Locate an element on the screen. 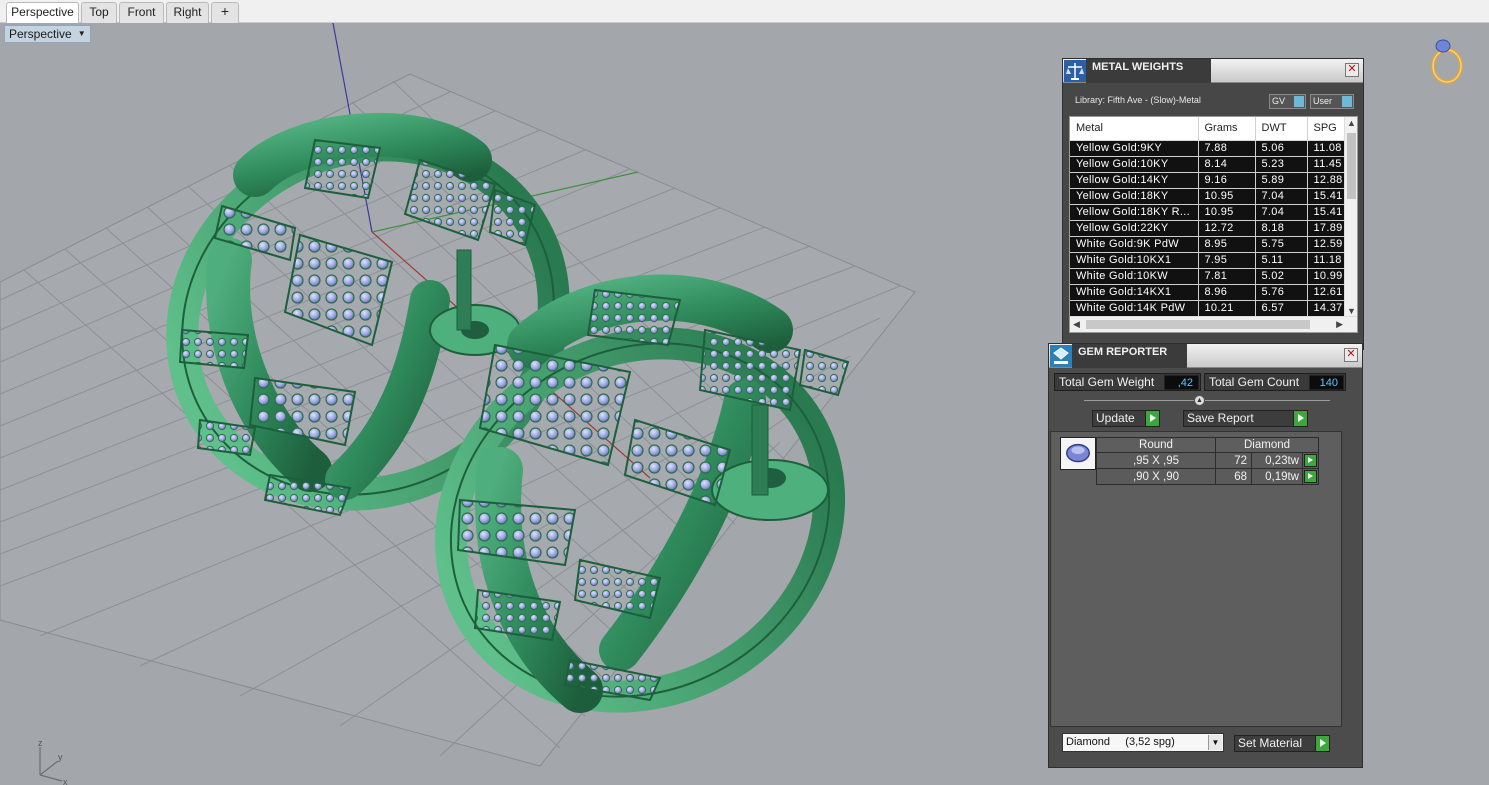  user-toggle: User is located at coordinates (1332, 101).